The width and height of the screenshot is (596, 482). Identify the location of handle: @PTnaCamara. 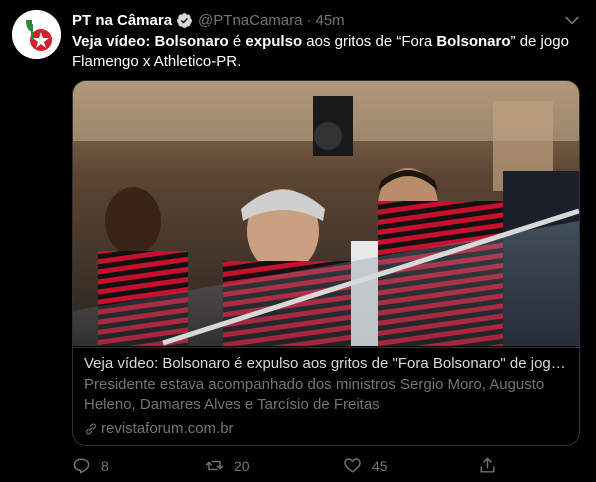
(250, 20).